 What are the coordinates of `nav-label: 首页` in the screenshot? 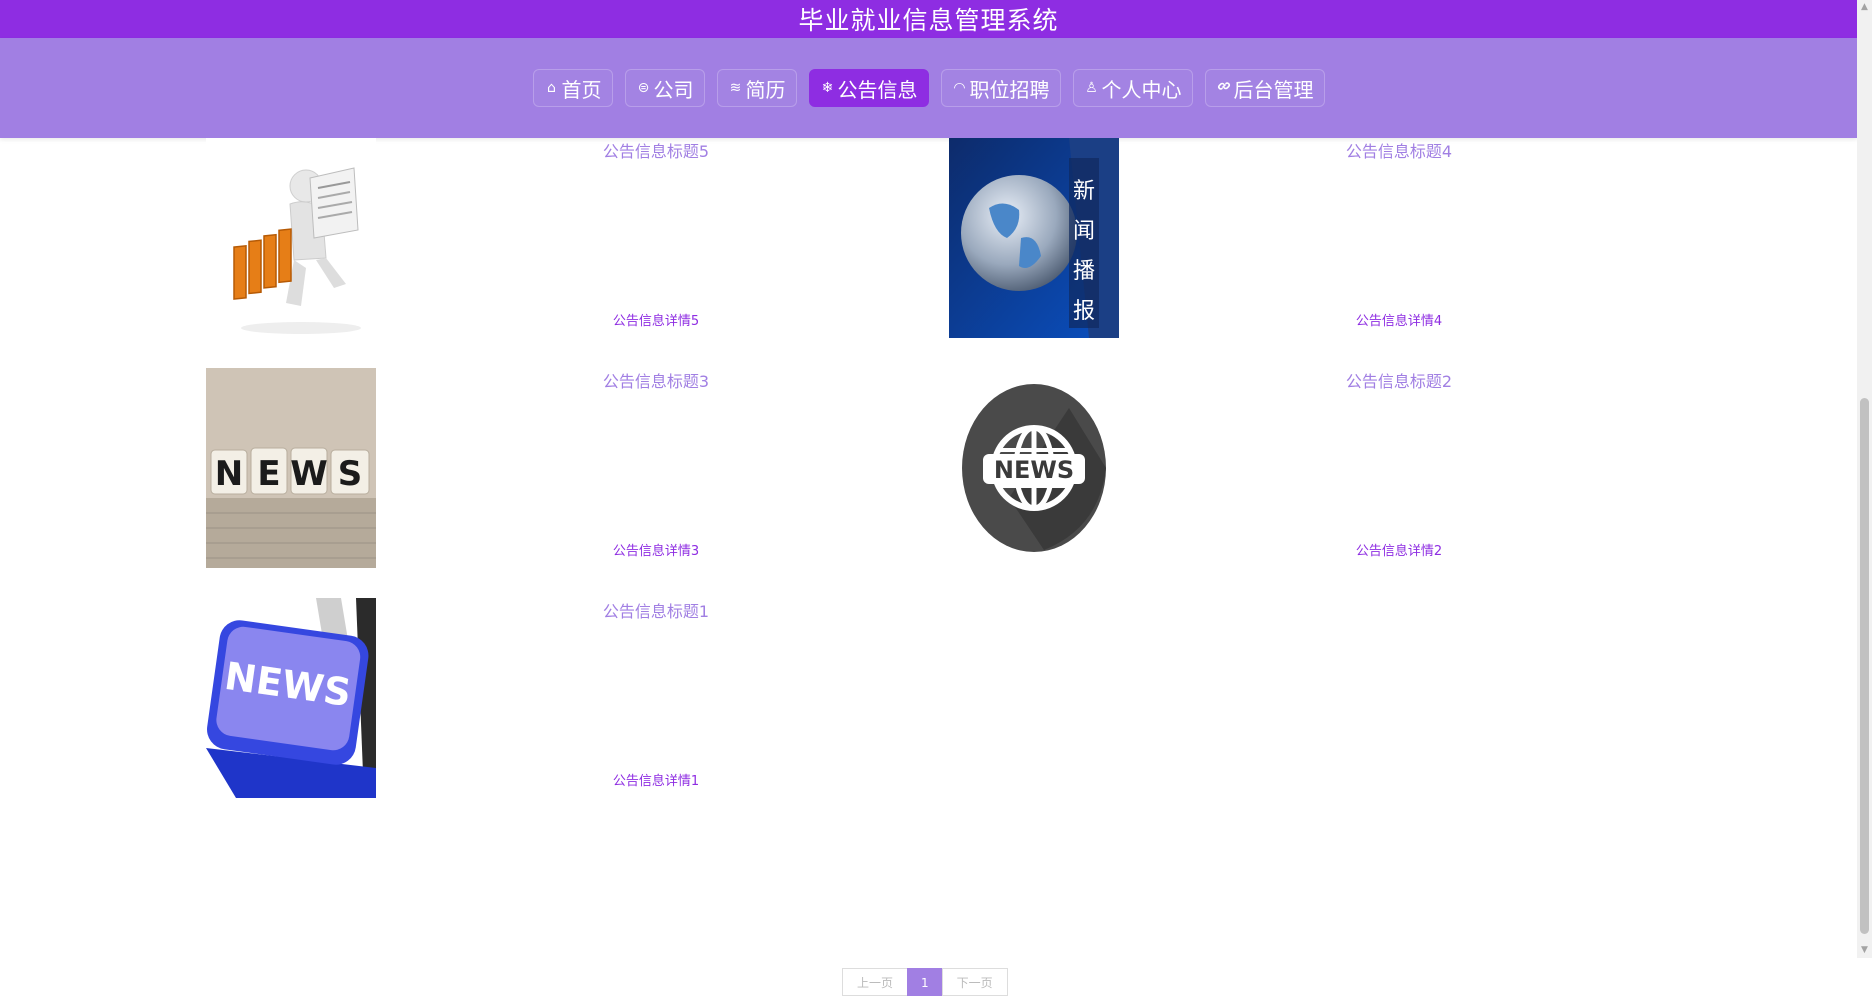 It's located at (581, 89).